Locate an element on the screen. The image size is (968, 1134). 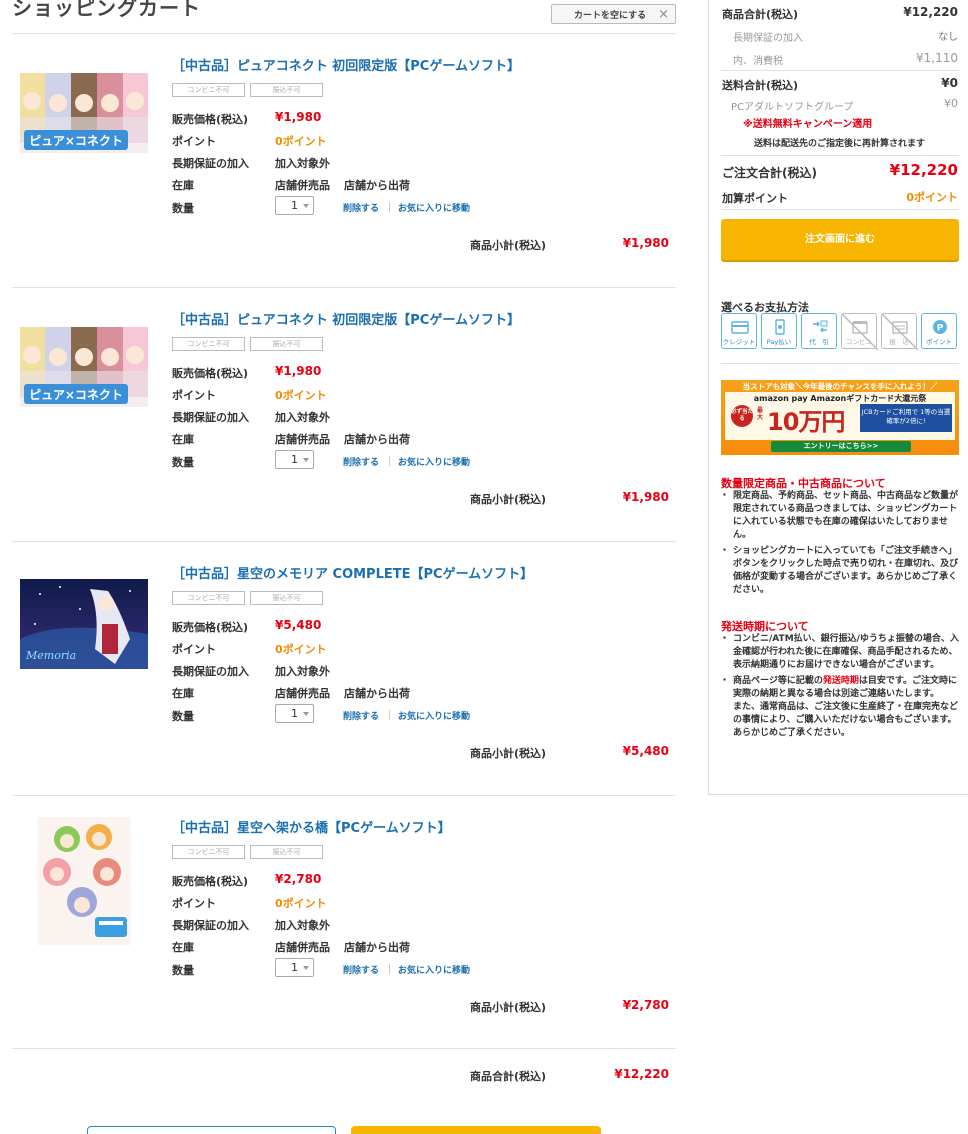
shipping-label: 送料合計(税込) is located at coordinates (760, 85).